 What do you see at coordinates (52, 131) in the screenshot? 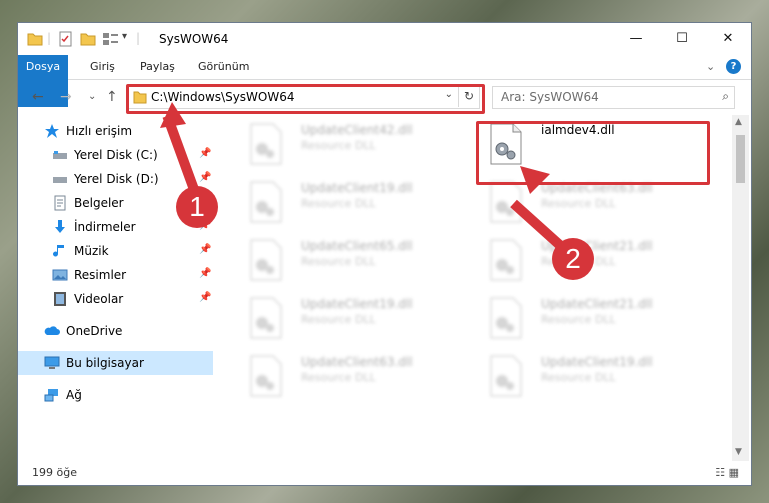
I see `star-icon` at bounding box center [52, 131].